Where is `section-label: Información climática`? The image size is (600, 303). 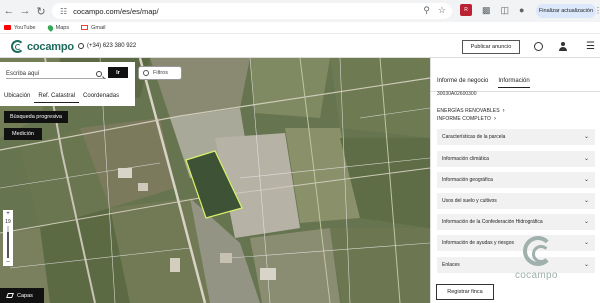 section-label: Información climática is located at coordinates (465, 159).